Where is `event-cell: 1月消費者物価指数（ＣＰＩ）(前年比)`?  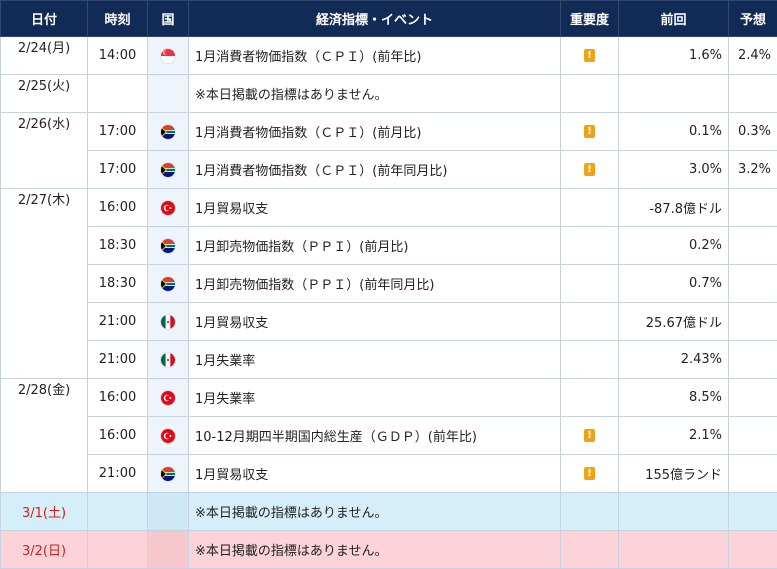 event-cell: 1月消費者物価指数（ＣＰＩ）(前年比) is located at coordinates (375, 56).